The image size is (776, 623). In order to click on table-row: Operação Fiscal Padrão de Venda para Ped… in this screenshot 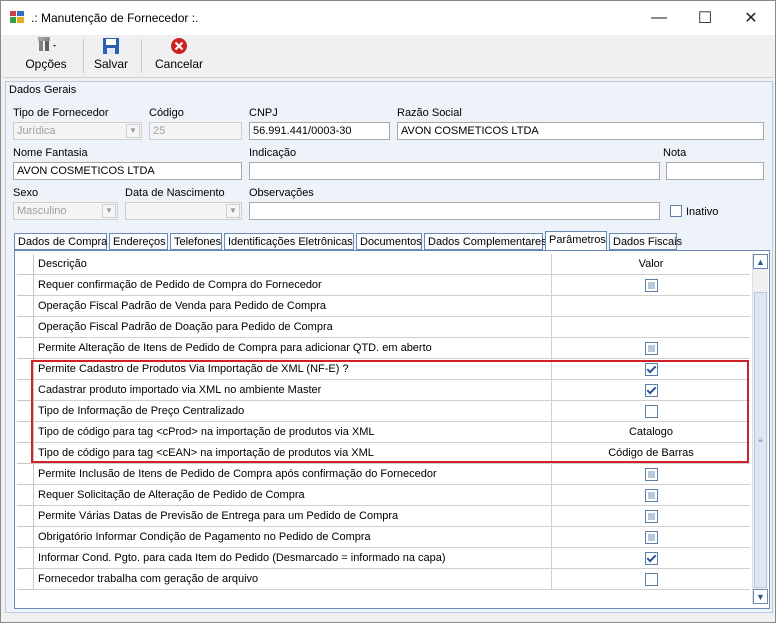, I will do `click(383, 306)`.